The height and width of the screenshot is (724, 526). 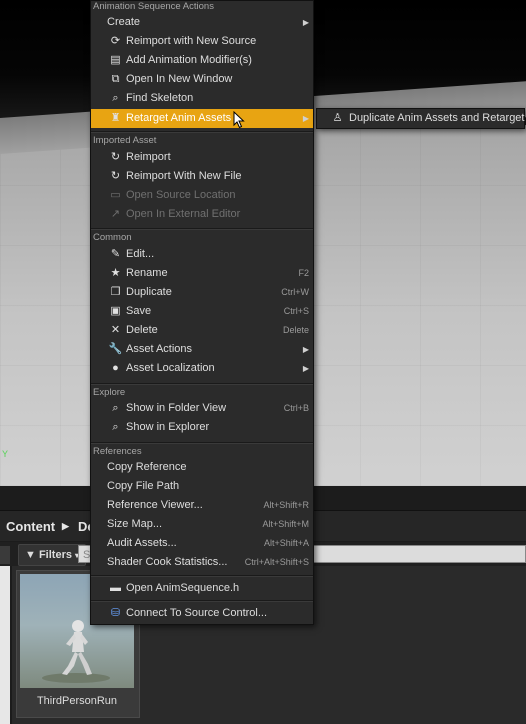 What do you see at coordinates (115, 273) in the screenshot?
I see `rename-icon: ★` at bounding box center [115, 273].